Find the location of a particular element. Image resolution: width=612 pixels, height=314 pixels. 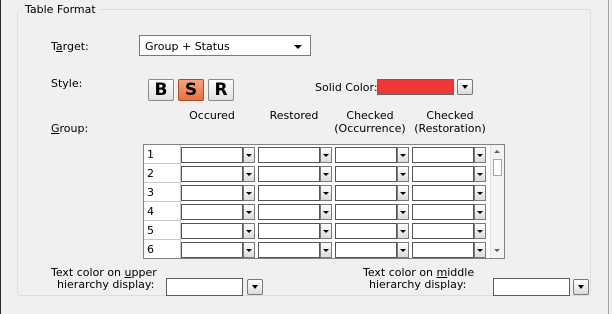

window-right-border is located at coordinates (608, 157).